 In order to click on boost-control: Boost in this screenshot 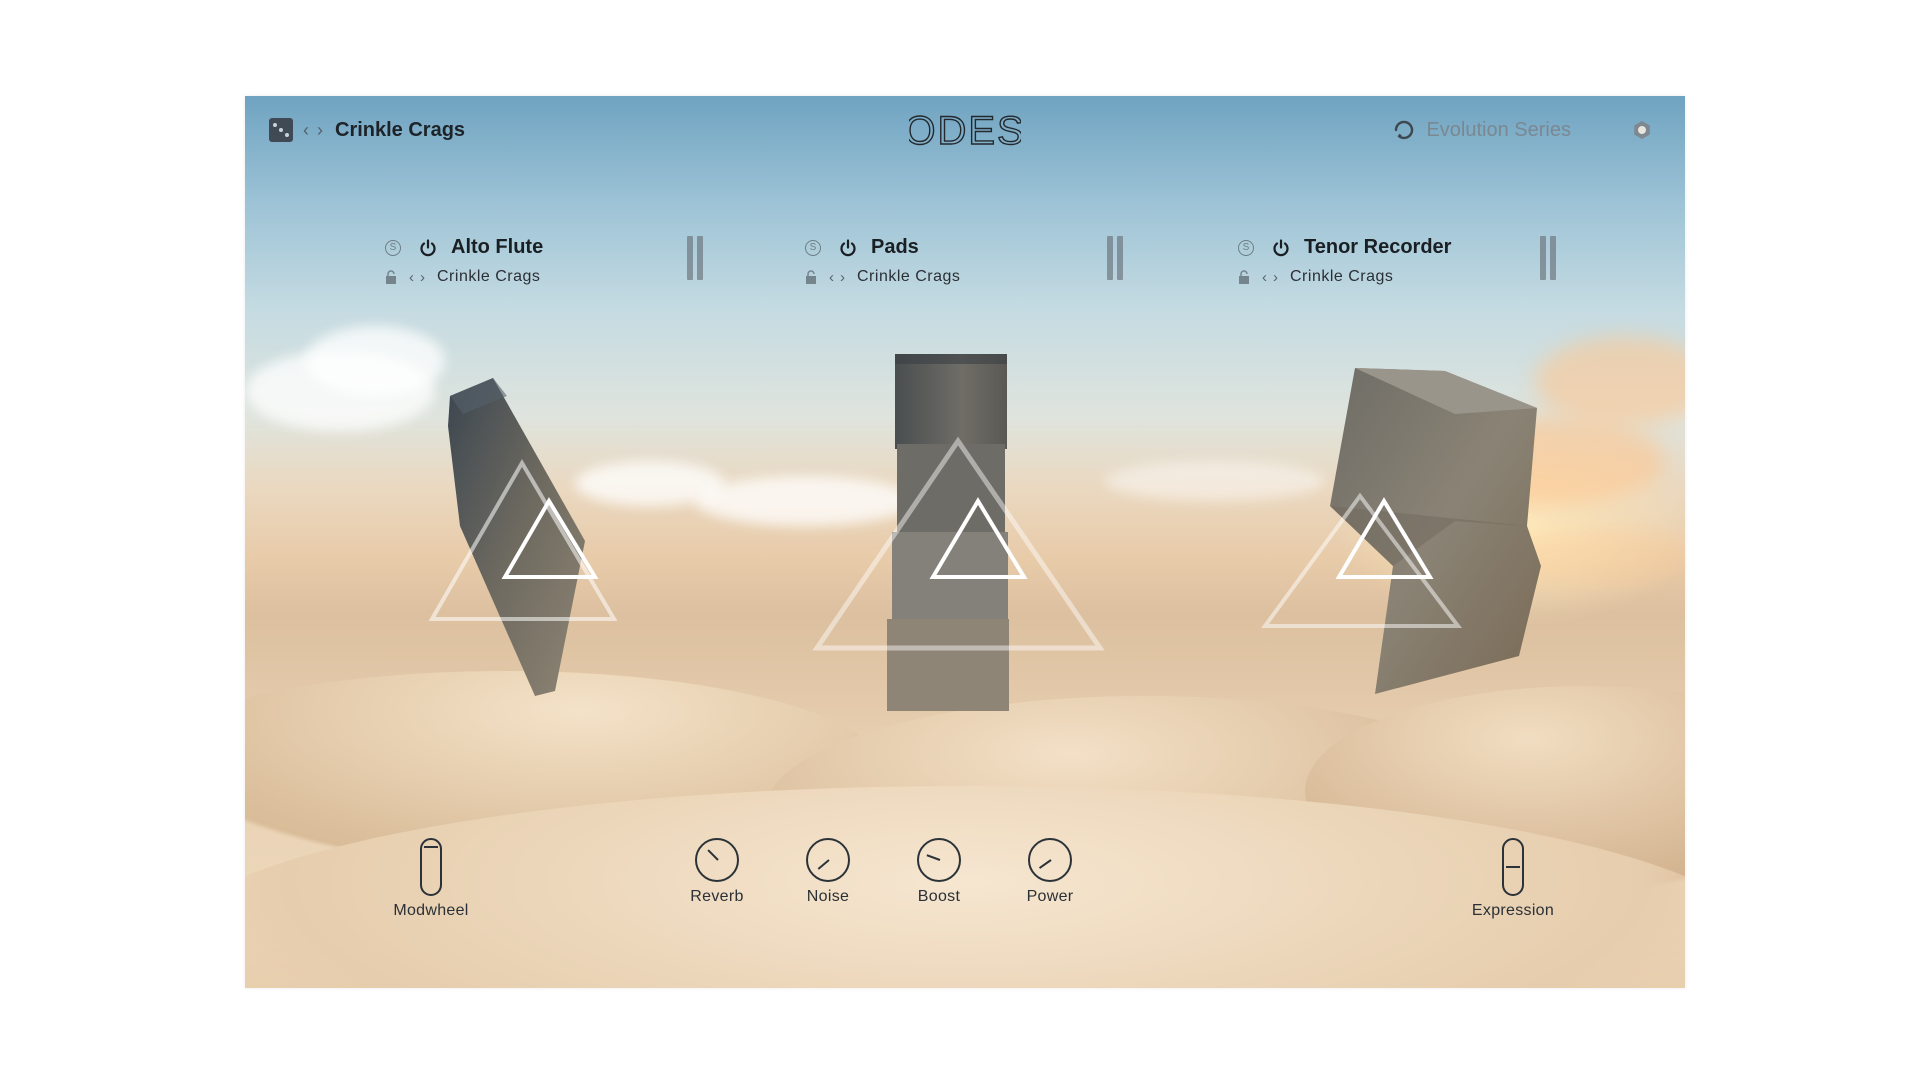, I will do `click(939, 872)`.